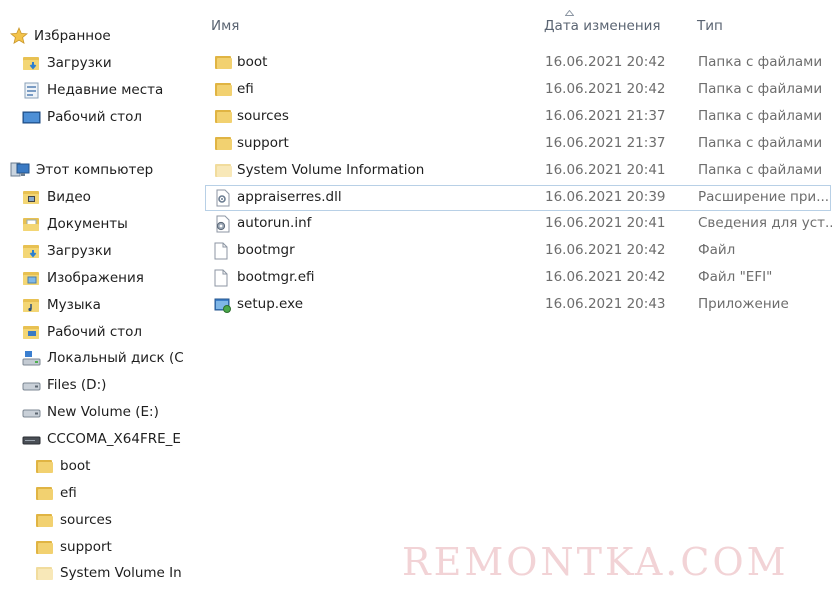 This screenshot has width=832, height=594. What do you see at coordinates (121, 573) in the screenshot?
I see `nav-label: System Volume In` at bounding box center [121, 573].